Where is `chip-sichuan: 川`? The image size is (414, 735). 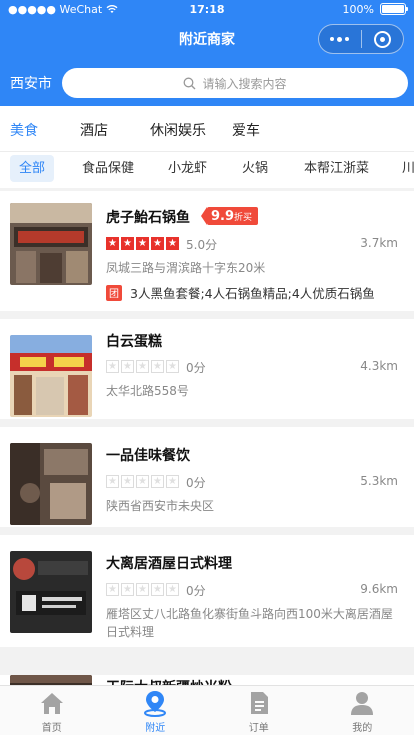
chip-sichuan: 川 is located at coordinates (408, 168).